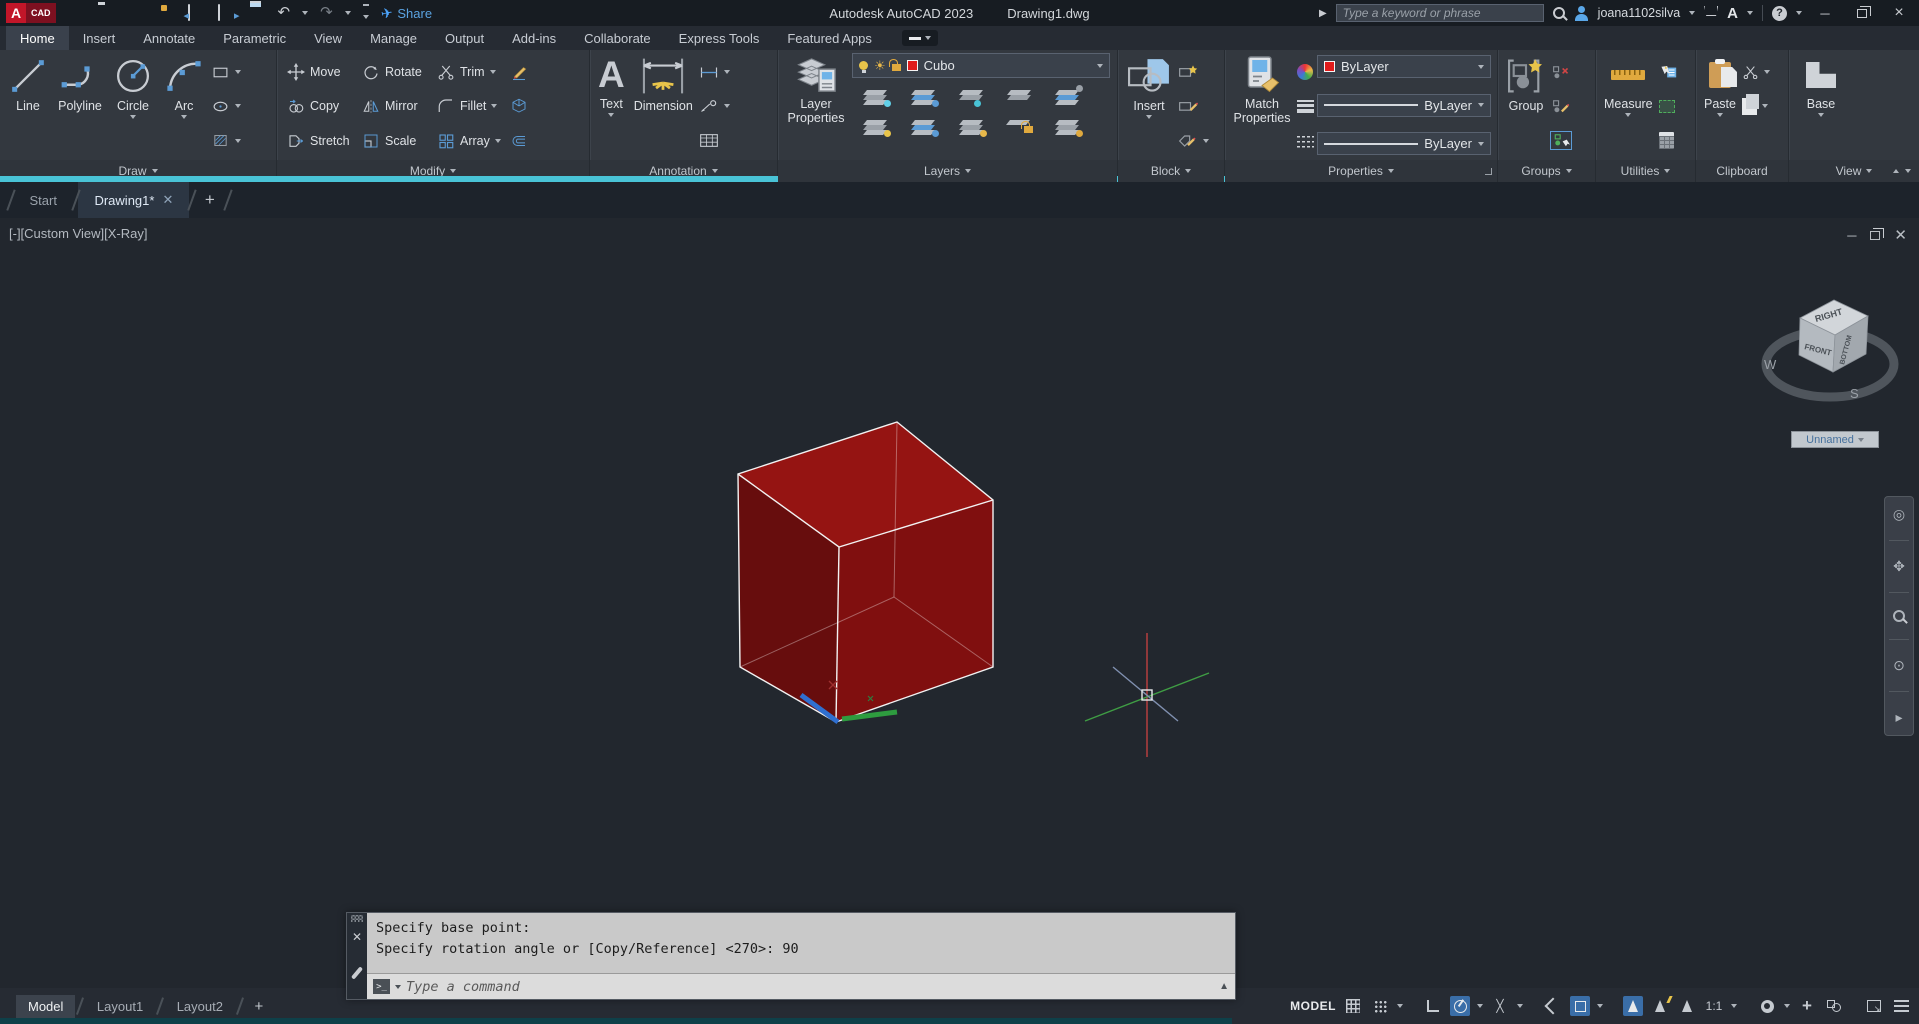 This screenshot has width=1919, height=1024. What do you see at coordinates (1193, 72) in the screenshot?
I see `create-block-button` at bounding box center [1193, 72].